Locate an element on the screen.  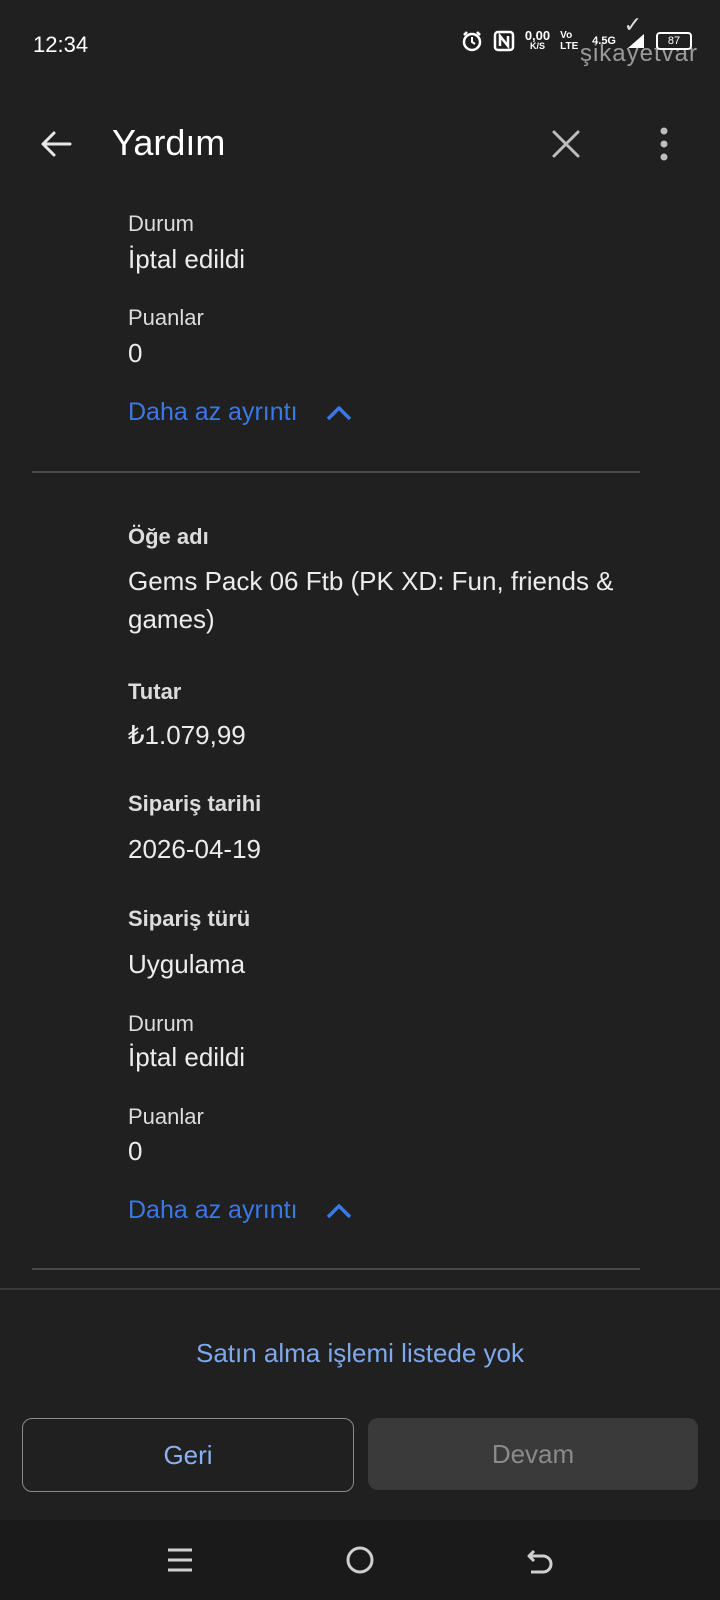
amount-label: Tutar is located at coordinates (155, 691).